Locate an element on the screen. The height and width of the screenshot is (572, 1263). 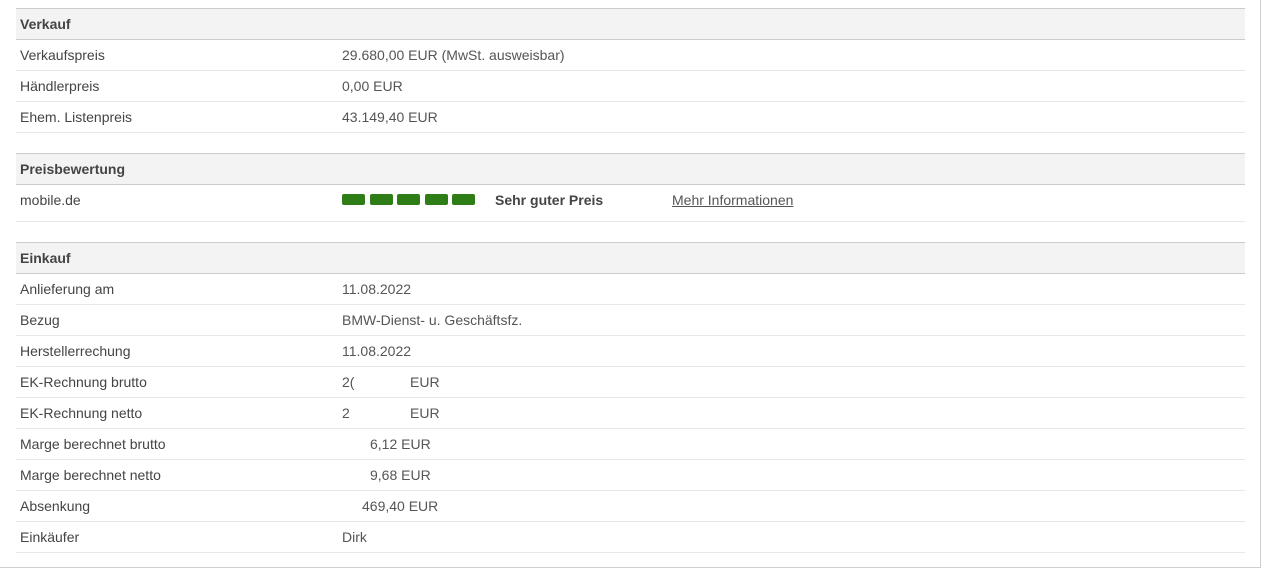
row-marge-brutto: Marge berechnet brutto 6,12 EUR is located at coordinates (630, 444).